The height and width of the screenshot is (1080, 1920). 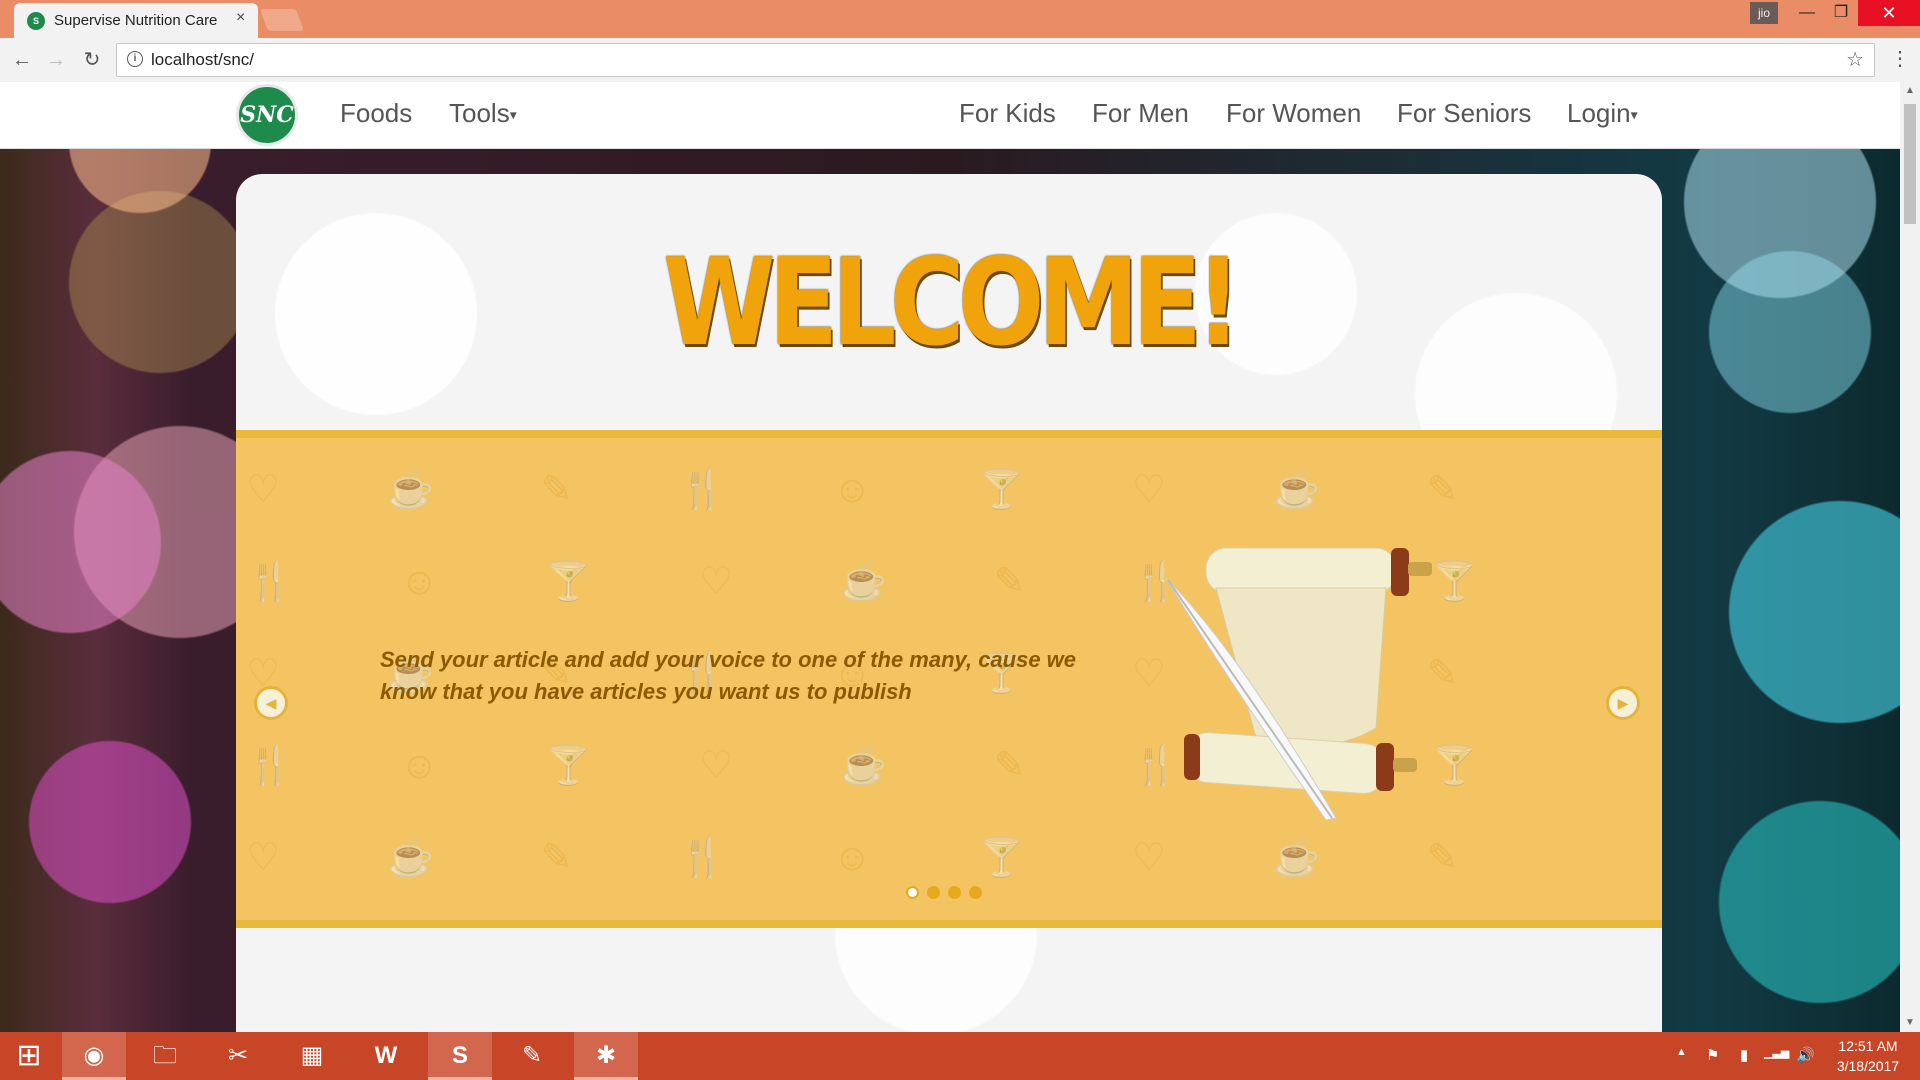 What do you see at coordinates (94, 1056) in the screenshot?
I see `chrome-icon: ◉` at bounding box center [94, 1056].